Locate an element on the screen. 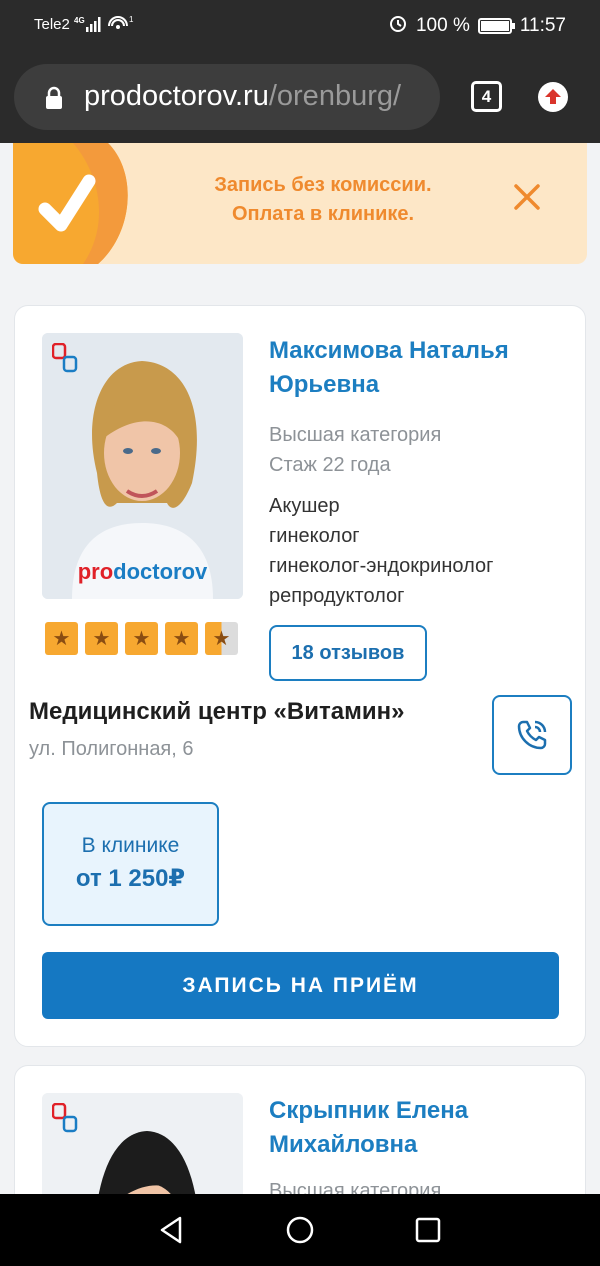 Image resolution: width=600 pixels, height=1266 pixels. clinic-name: Медицинский центр «Витамин» is located at coordinates (216, 712).